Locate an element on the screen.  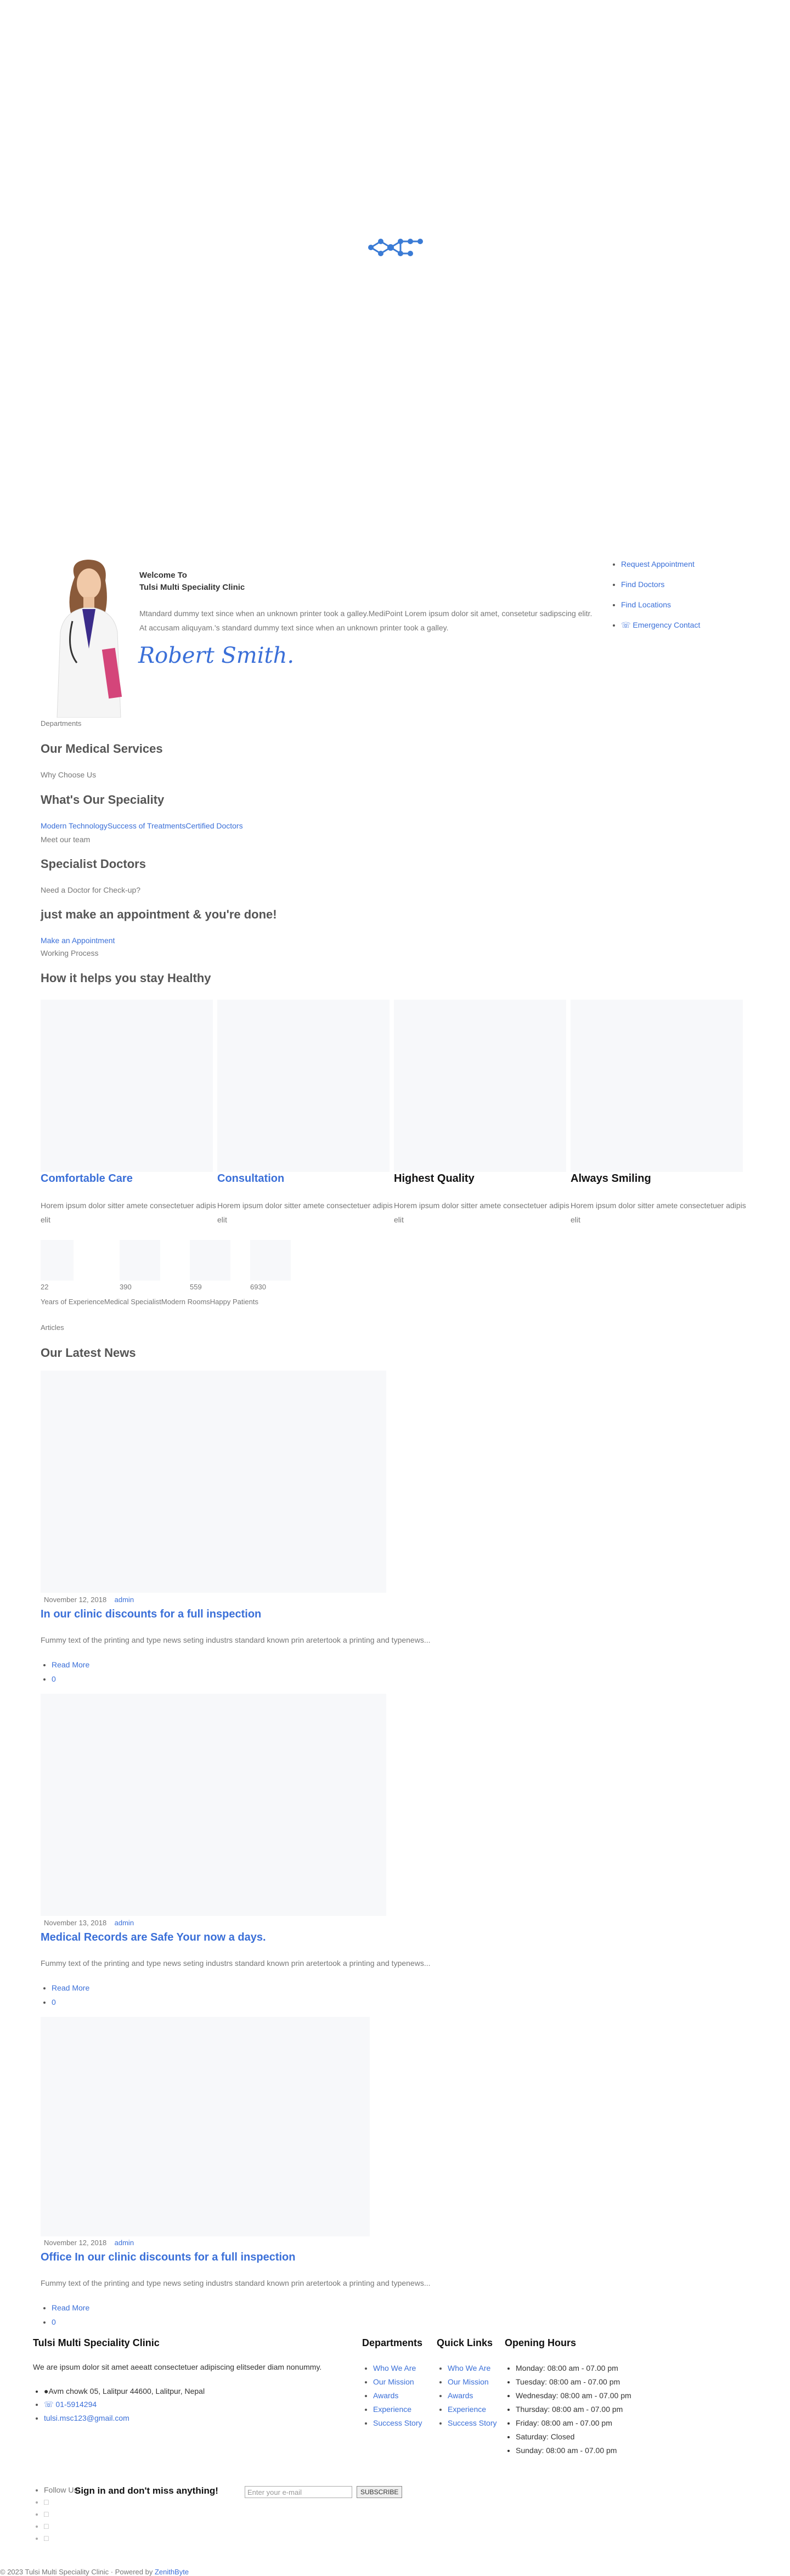
hours-item: Monday: 08:00 am - 07.00 pm is located at coordinates (574, 2368).